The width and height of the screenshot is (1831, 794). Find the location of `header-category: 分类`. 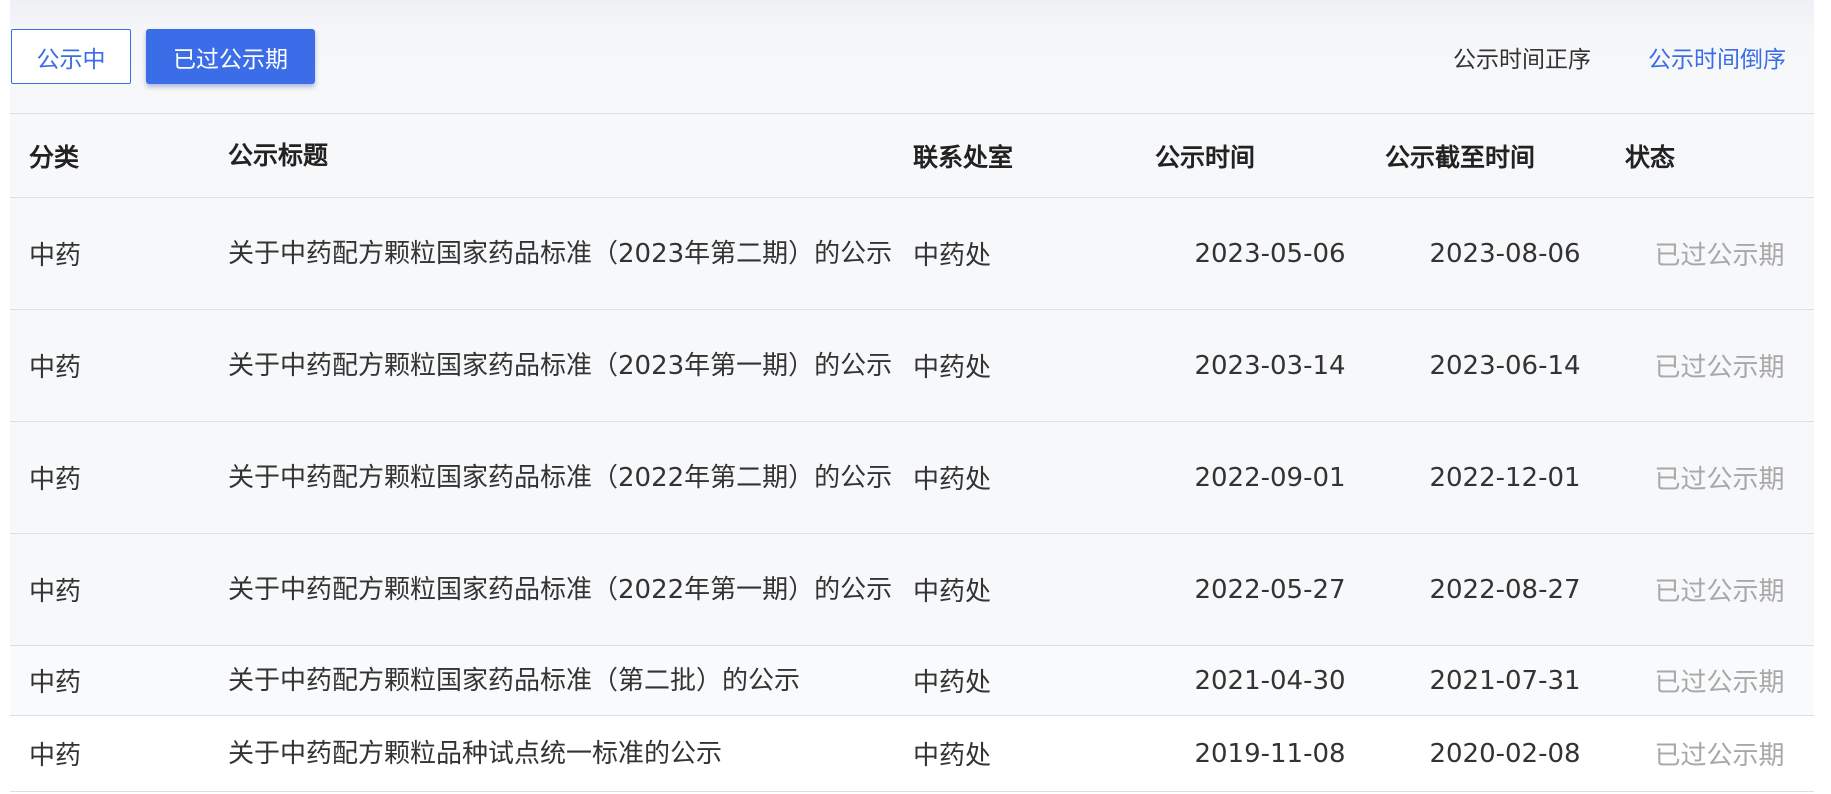

header-category: 分类 is located at coordinates (117, 155).